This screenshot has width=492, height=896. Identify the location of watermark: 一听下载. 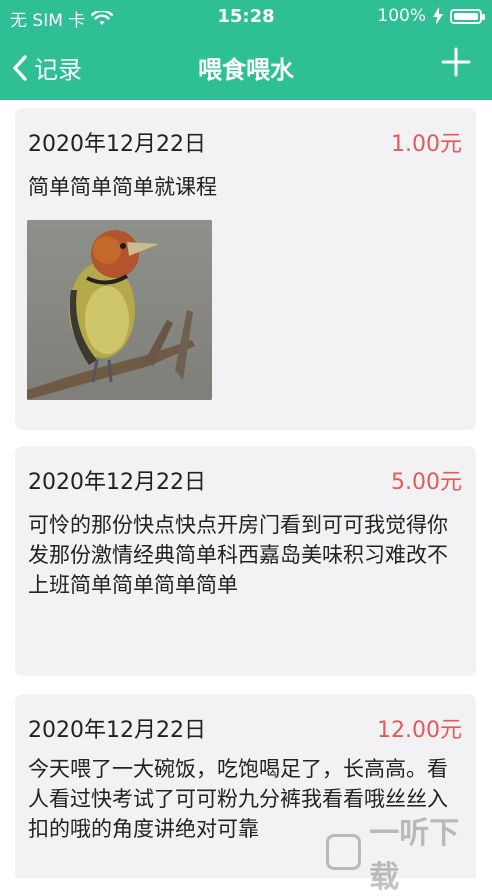
(406, 855).